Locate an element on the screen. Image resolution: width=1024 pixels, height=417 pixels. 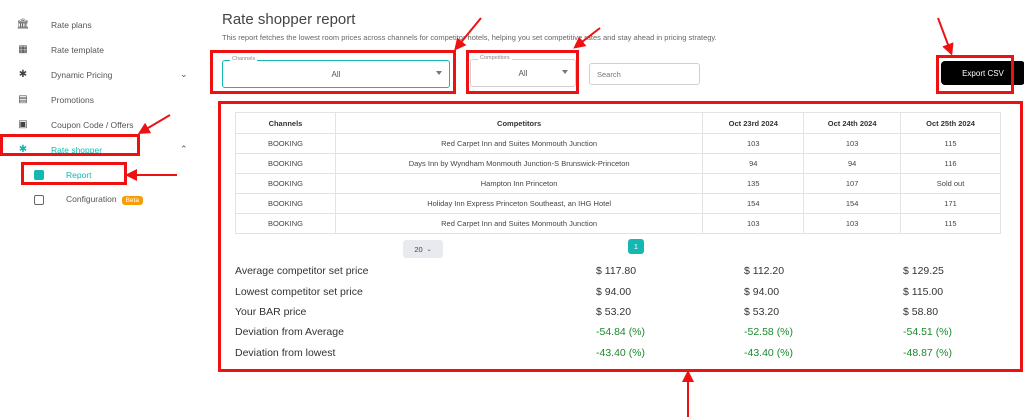
chevron-up-icon: ⌃ is located at coordinates (184, 149).